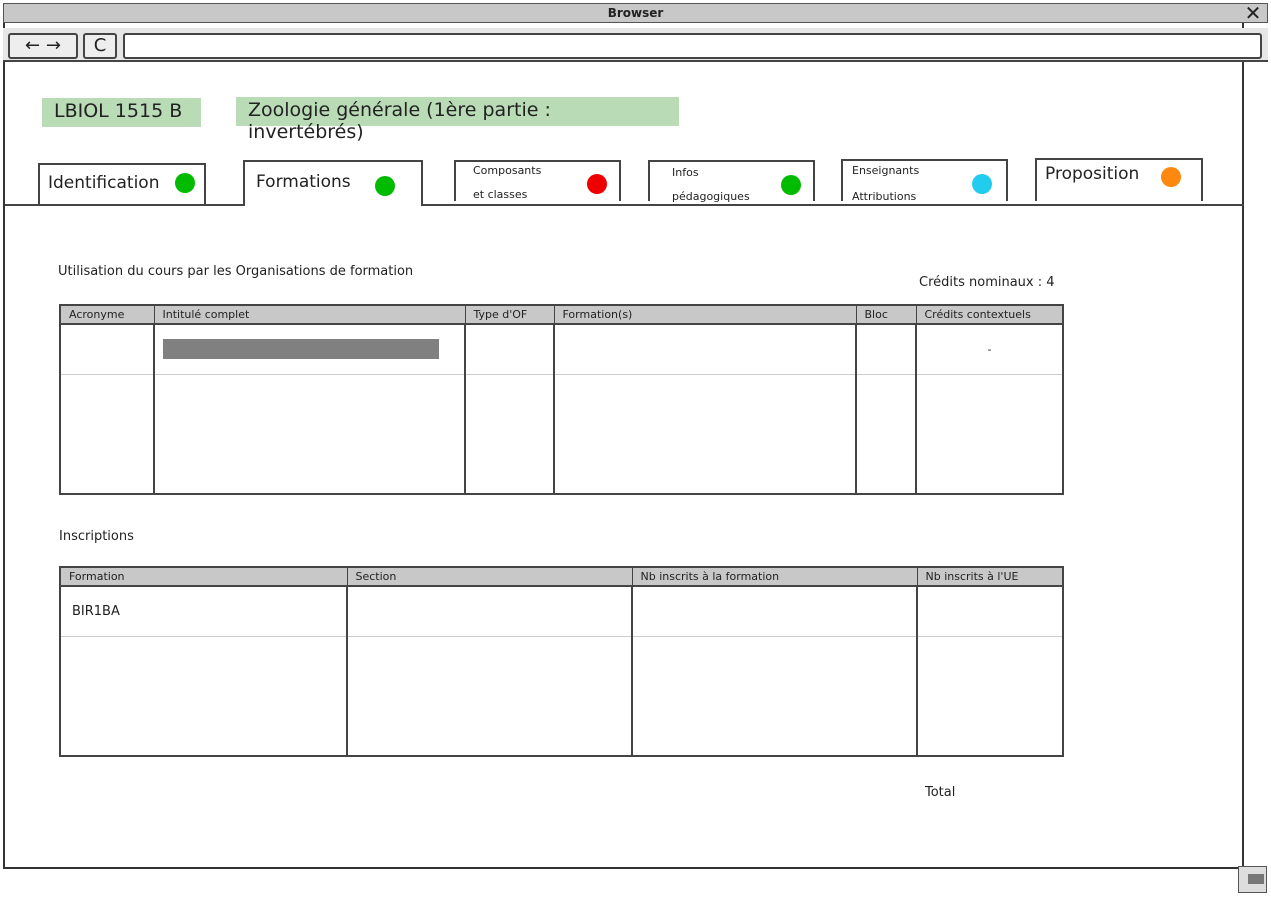 Image resolution: width=1271 pixels, height=899 pixels. What do you see at coordinates (96, 536) in the screenshot?
I see `inscriptions-heading: Inscriptions` at bounding box center [96, 536].